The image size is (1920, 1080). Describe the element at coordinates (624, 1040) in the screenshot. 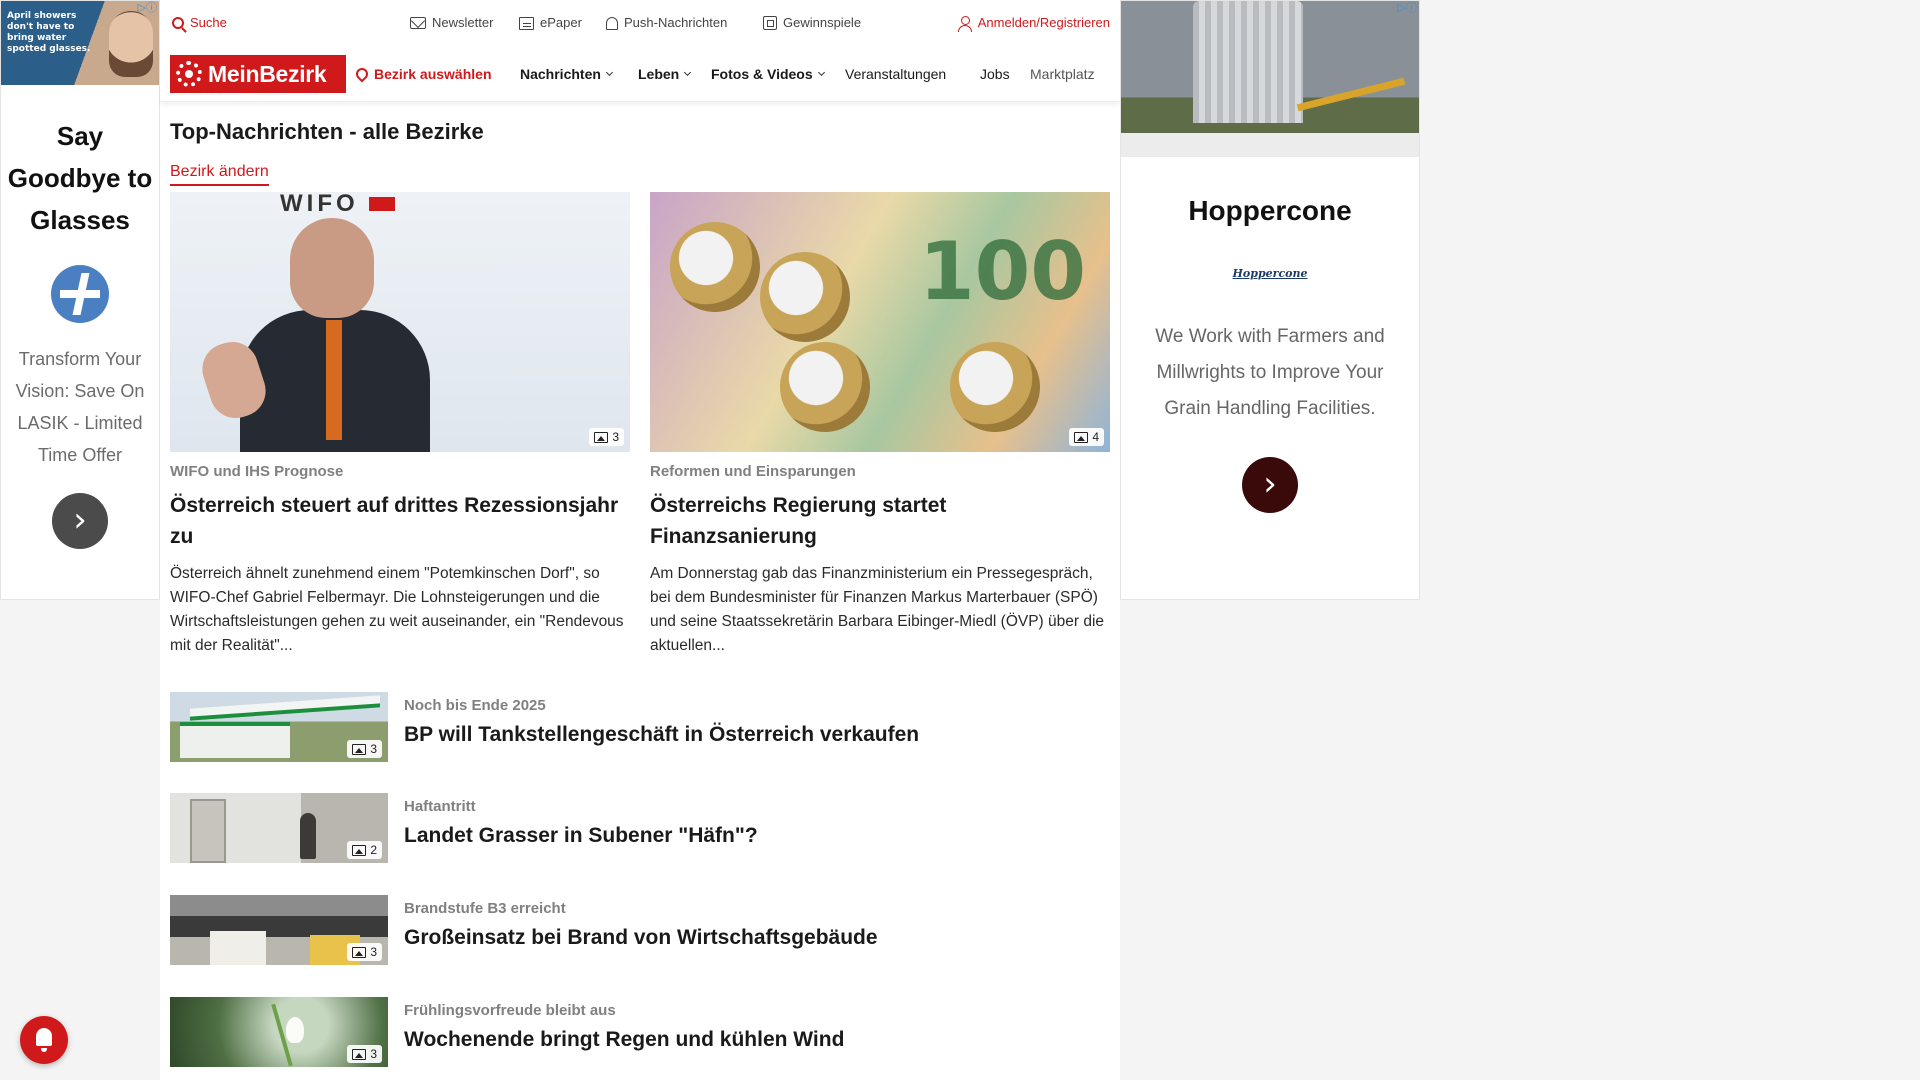

I see `article-headline: Wochenende bringt Regen und kühlen Wind` at that location.